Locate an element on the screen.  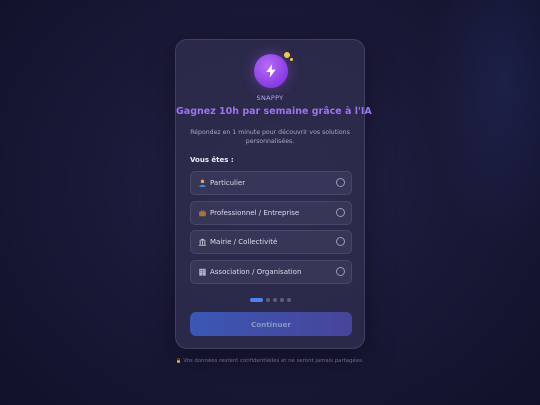
option-label: Particulier is located at coordinates (228, 183).